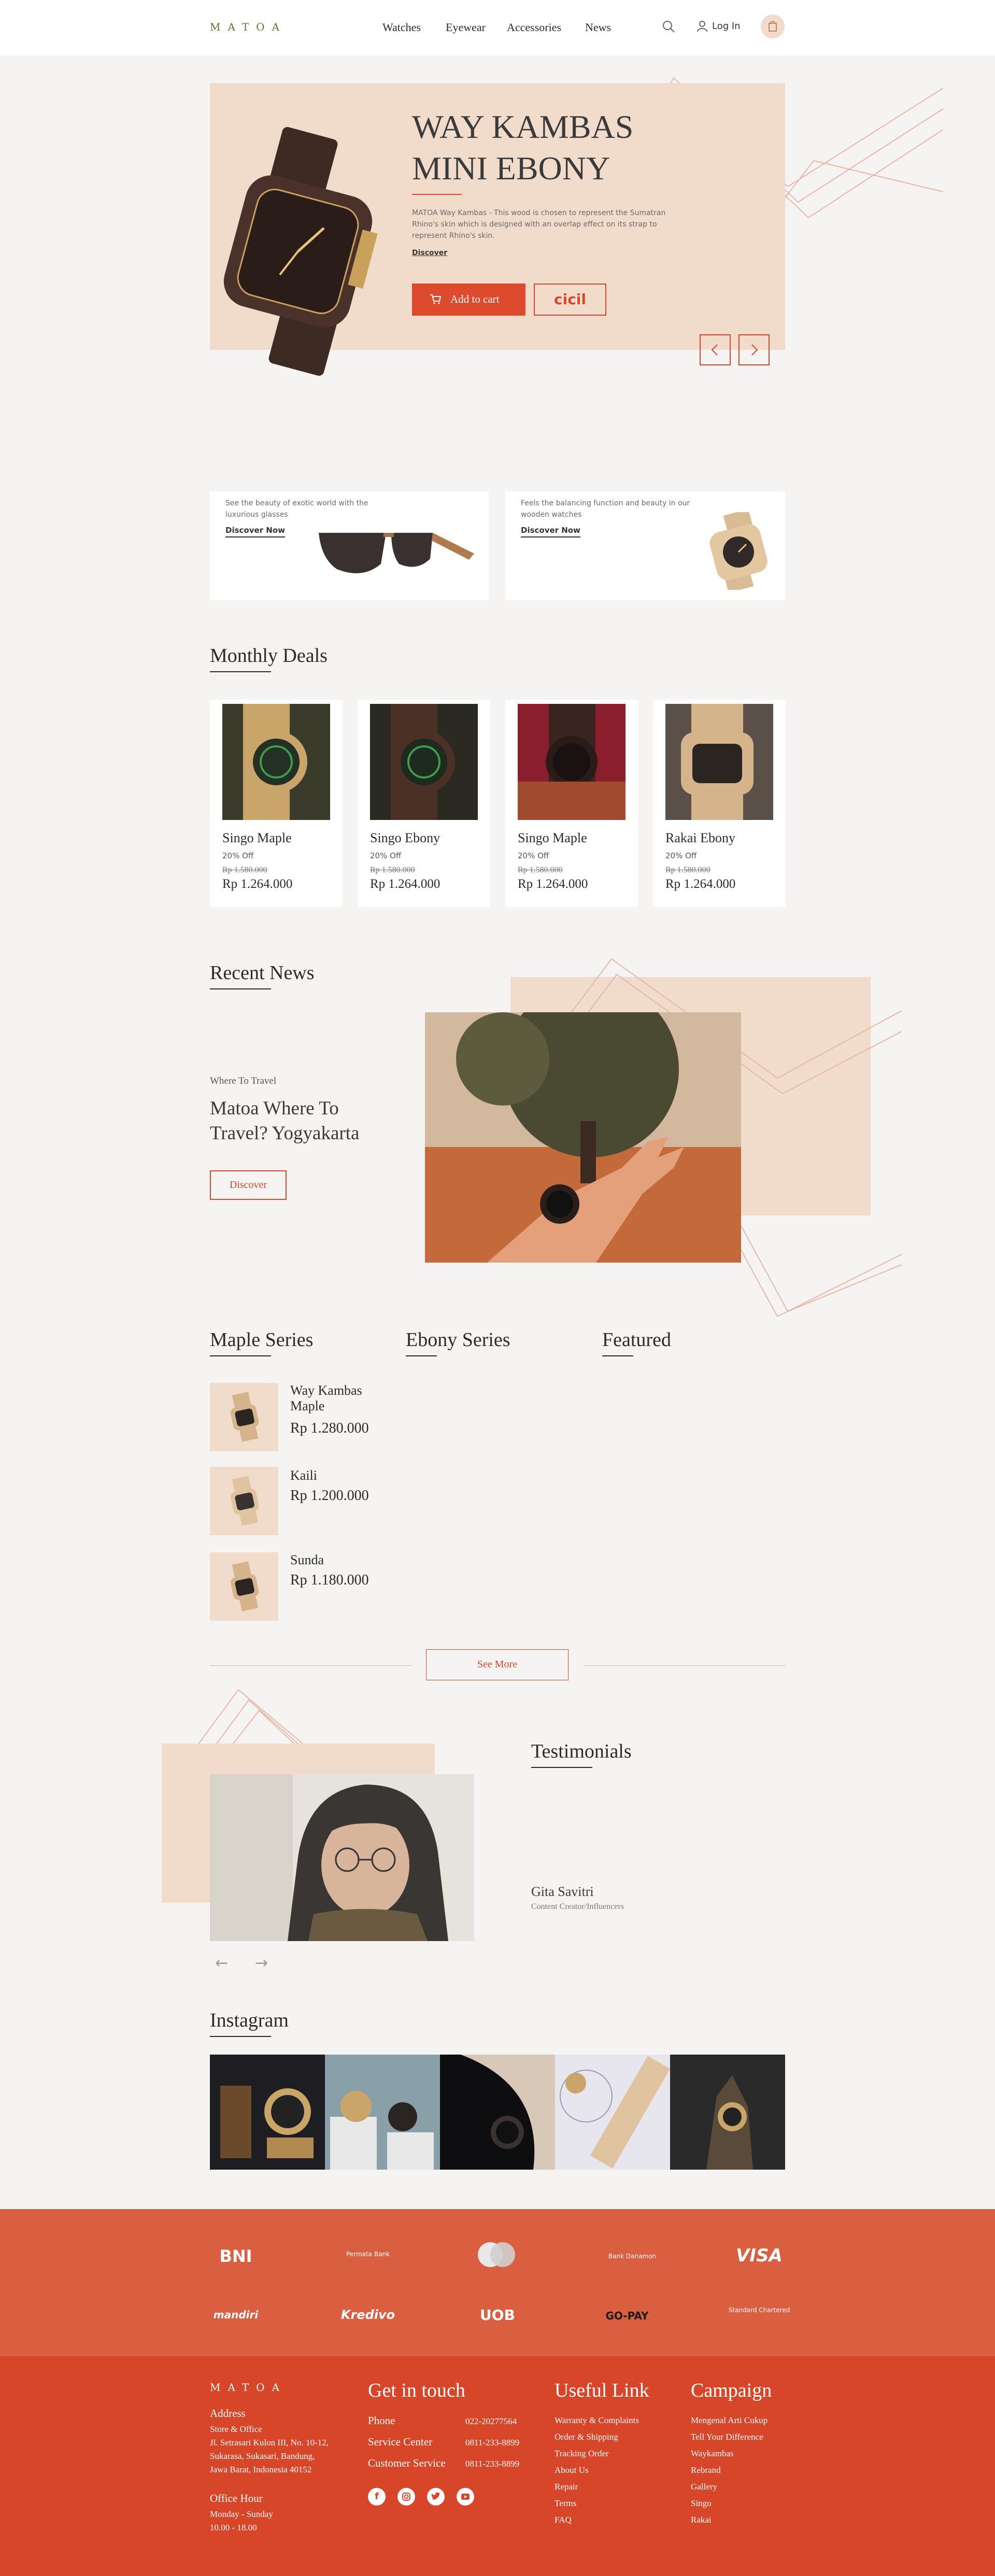 Image resolution: width=995 pixels, height=2576 pixels. What do you see at coordinates (729, 2420) in the screenshot?
I see `campaign-link: Mengenal Arti Cukup` at bounding box center [729, 2420].